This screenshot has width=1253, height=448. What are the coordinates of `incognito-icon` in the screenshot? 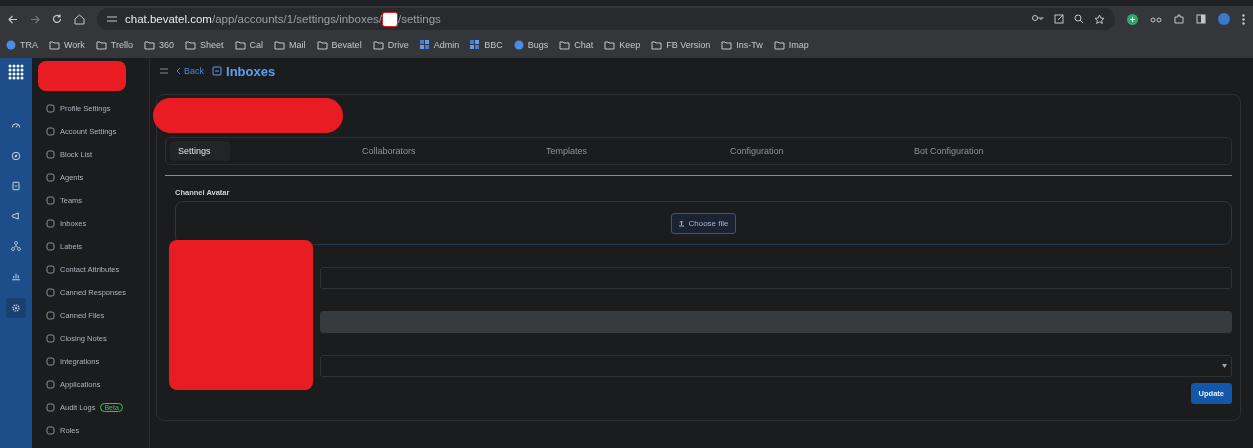 It's located at (1156, 19).